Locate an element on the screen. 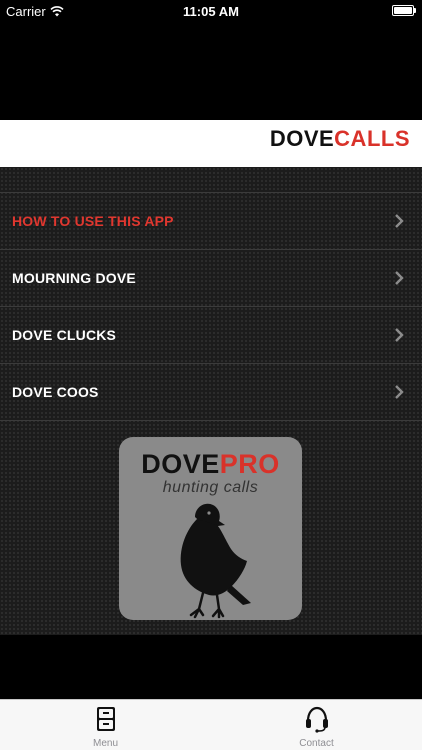 Image resolution: width=422 pixels, height=750 pixels. header-banner: DOVECALLS is located at coordinates (211, 143).